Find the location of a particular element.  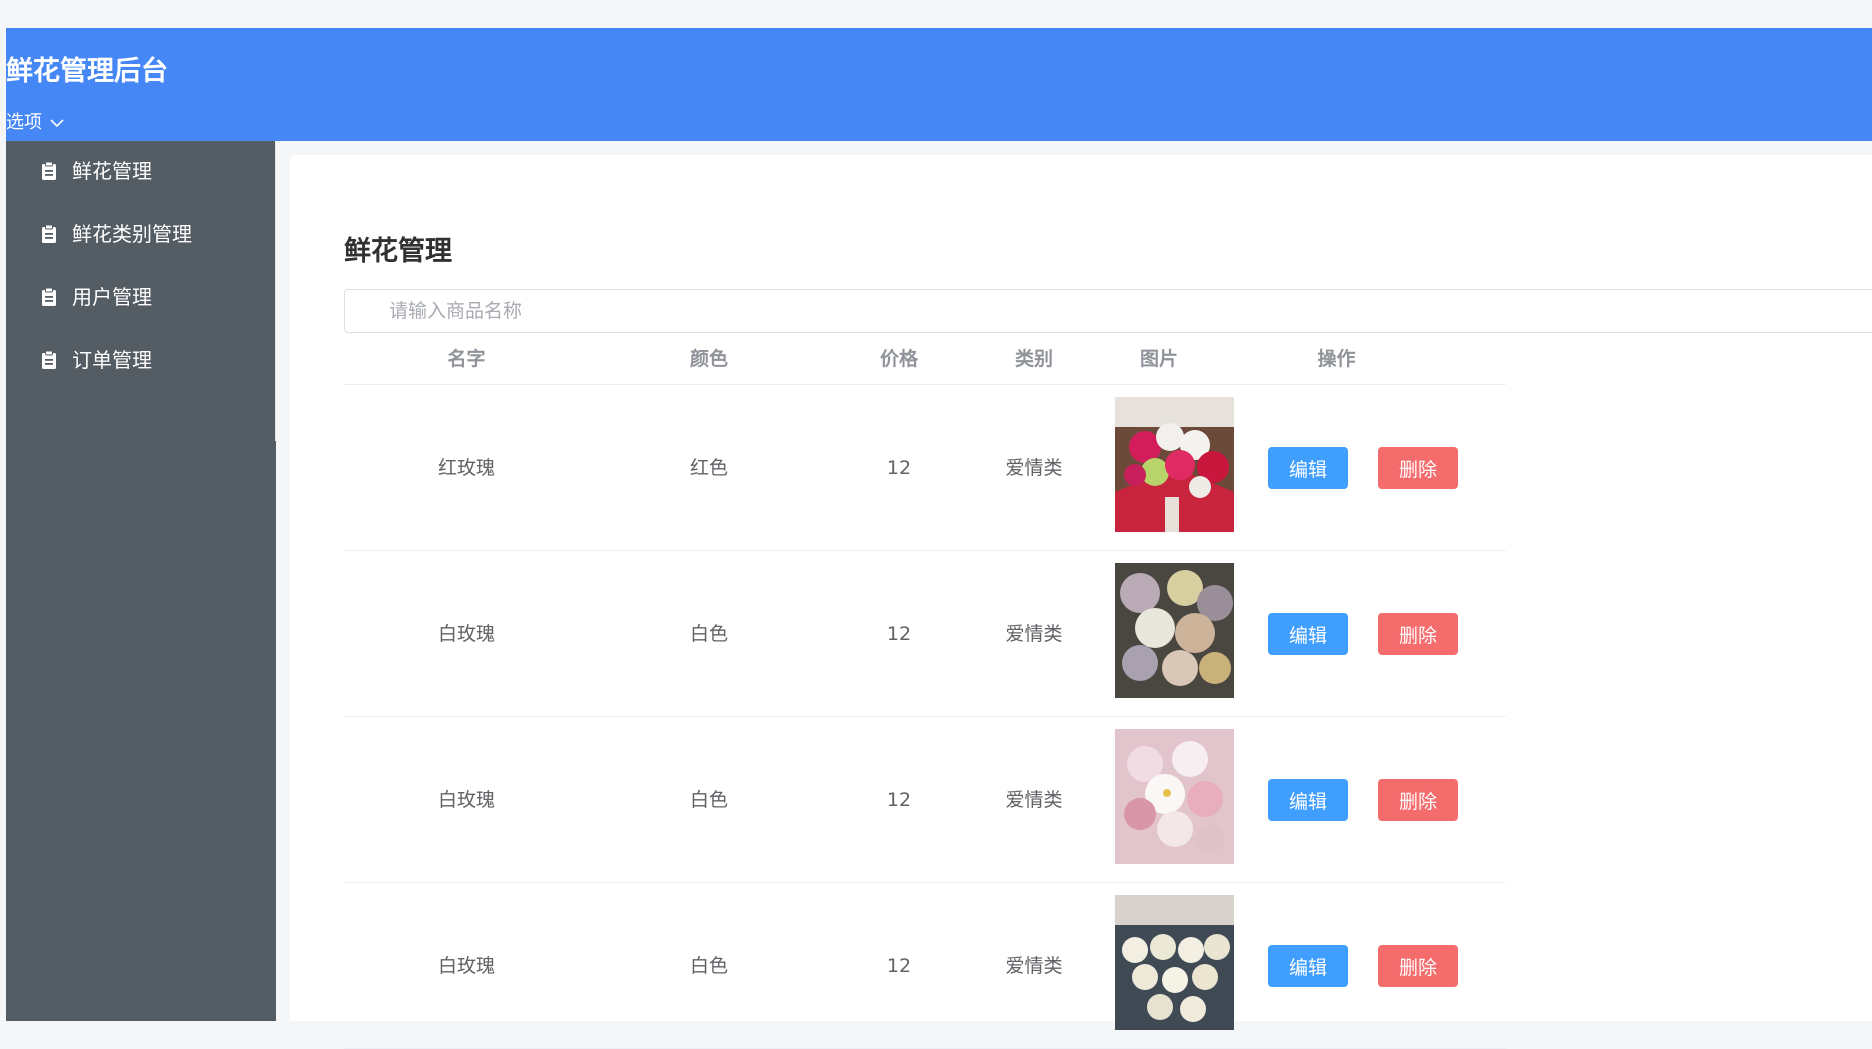

white-rose-bouquet-photo is located at coordinates (1174, 962).